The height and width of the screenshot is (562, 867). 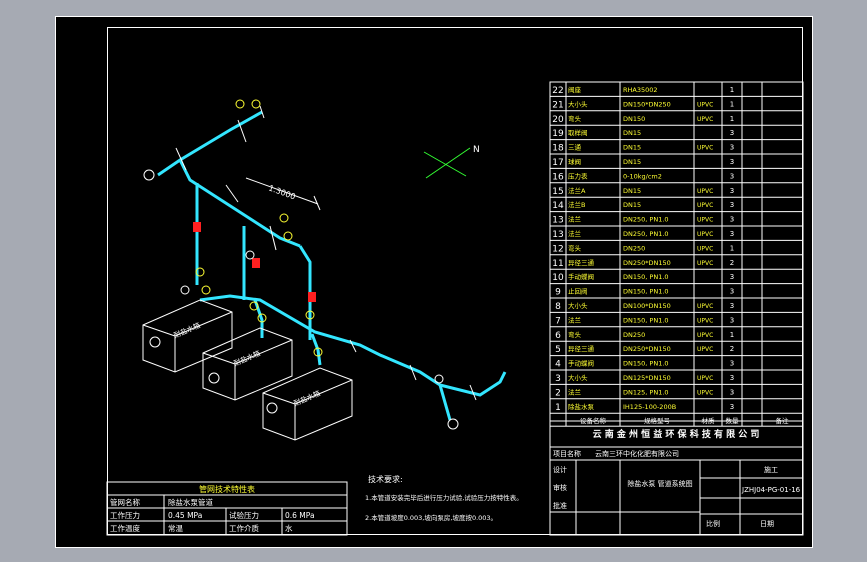 What do you see at coordinates (212, 515) in the screenshot?
I see `pipe-table-row: 工作压力 0.45 MPa 试验压力 0.6 MPa` at bounding box center [212, 515].